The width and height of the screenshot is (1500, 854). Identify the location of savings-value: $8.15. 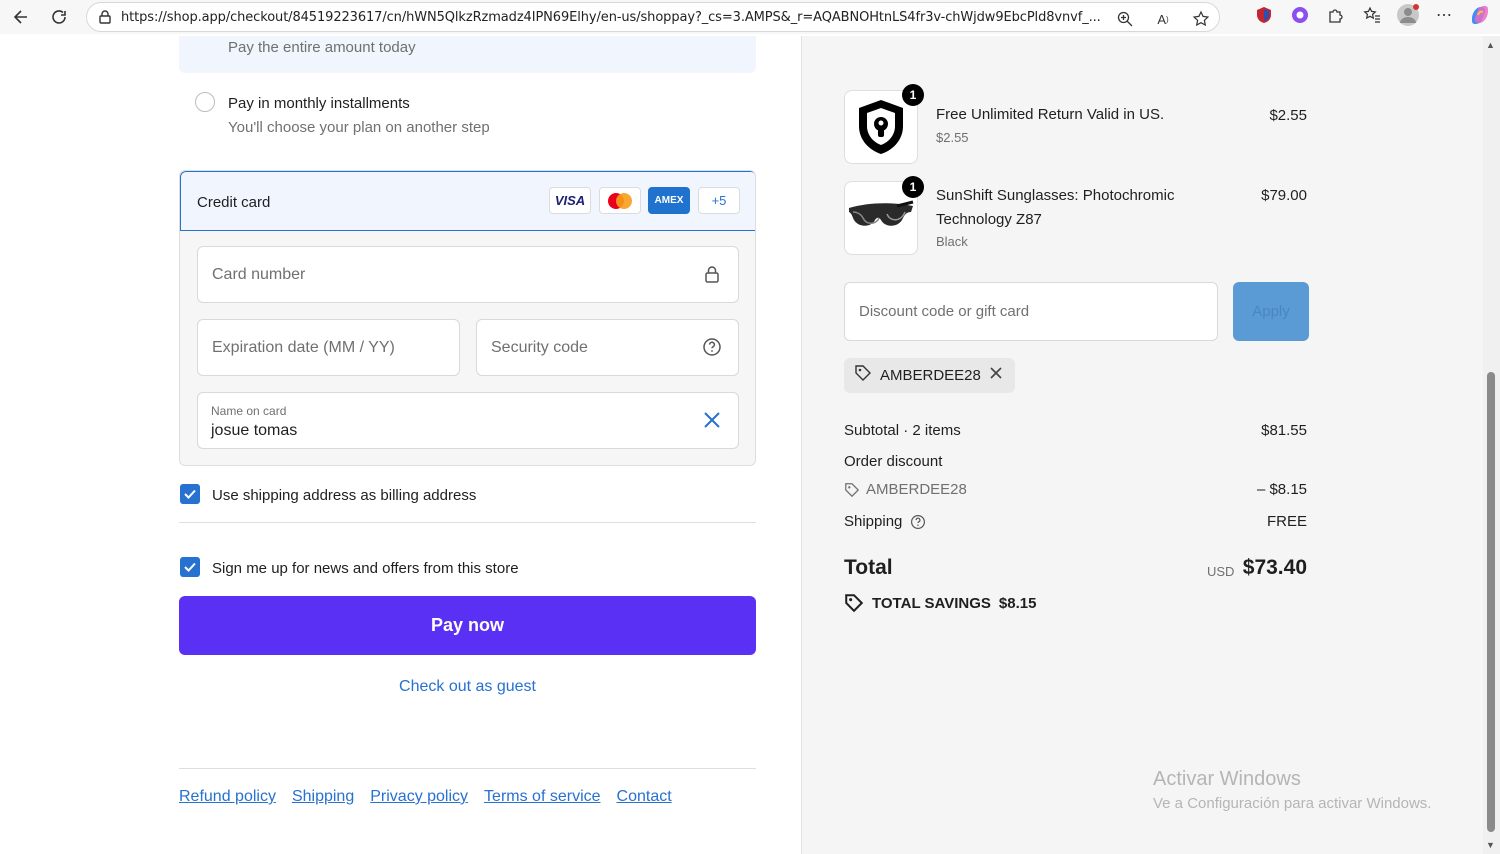
(1017, 603).